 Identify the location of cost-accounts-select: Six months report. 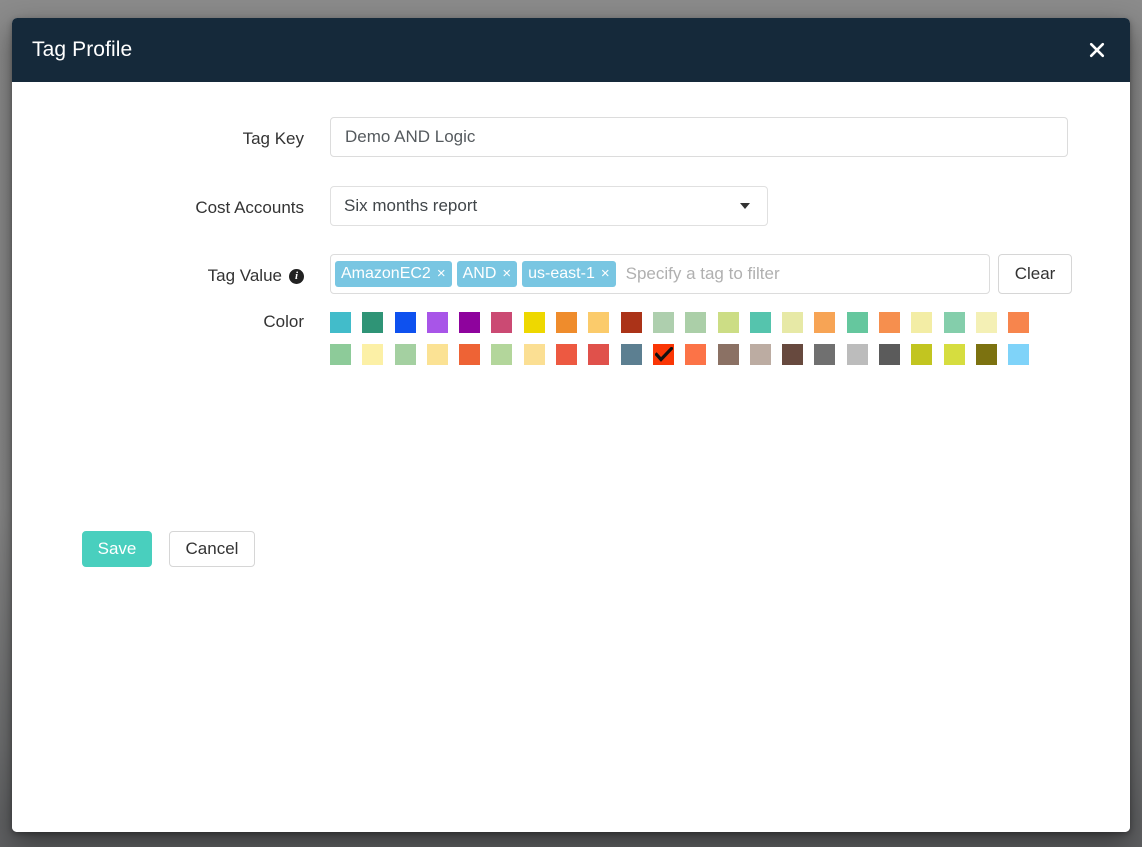
(549, 206).